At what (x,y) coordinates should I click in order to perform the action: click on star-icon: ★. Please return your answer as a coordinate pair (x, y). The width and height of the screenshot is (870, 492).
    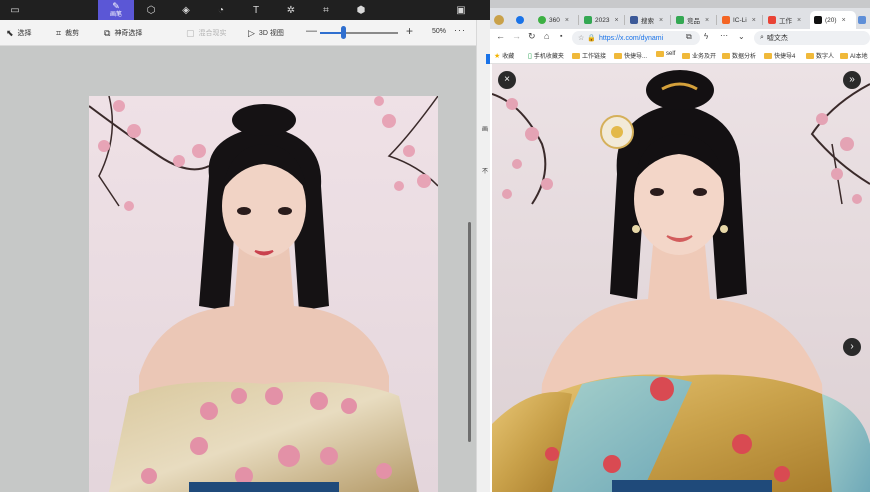
    Looking at the image, I should click on (497, 56).